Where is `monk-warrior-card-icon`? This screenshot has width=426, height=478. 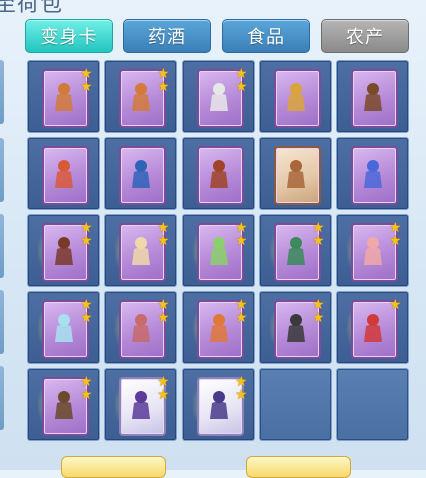 monk-warrior-card-icon is located at coordinates (374, 98).